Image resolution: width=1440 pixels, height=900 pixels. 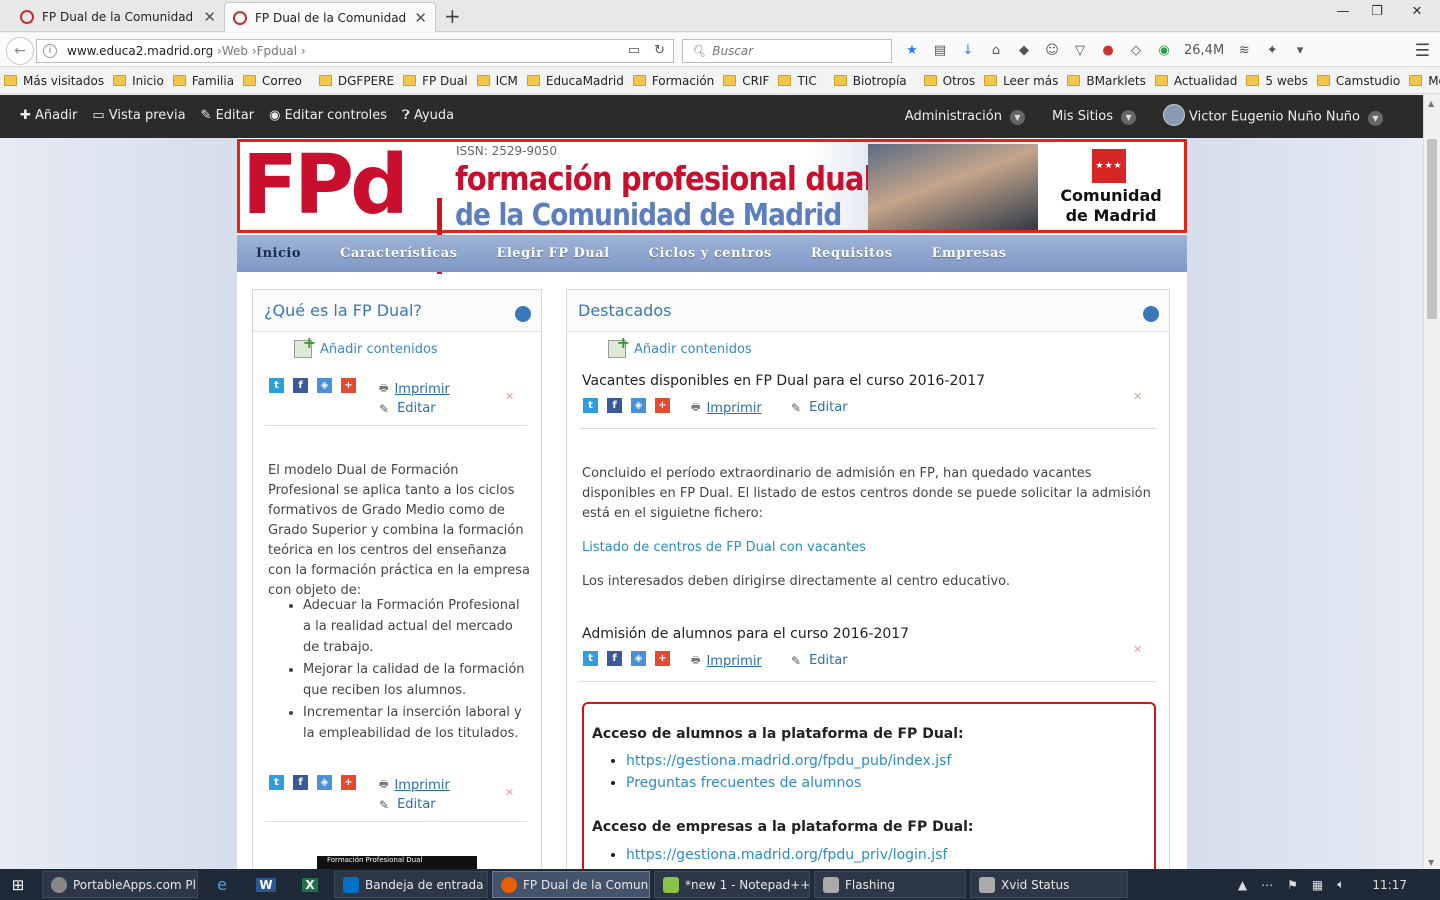 What do you see at coordinates (1108, 50) in the screenshot?
I see `adblock-icon: ●` at bounding box center [1108, 50].